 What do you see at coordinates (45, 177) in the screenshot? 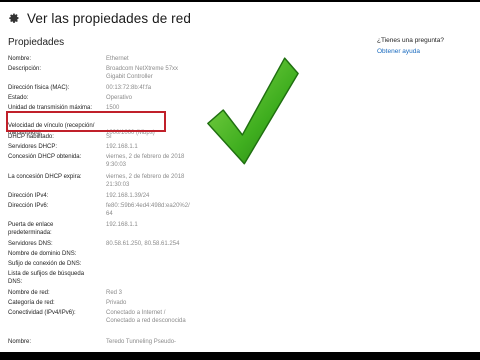
I see `property-label: La concesión DHCP expira:` at bounding box center [45, 177].